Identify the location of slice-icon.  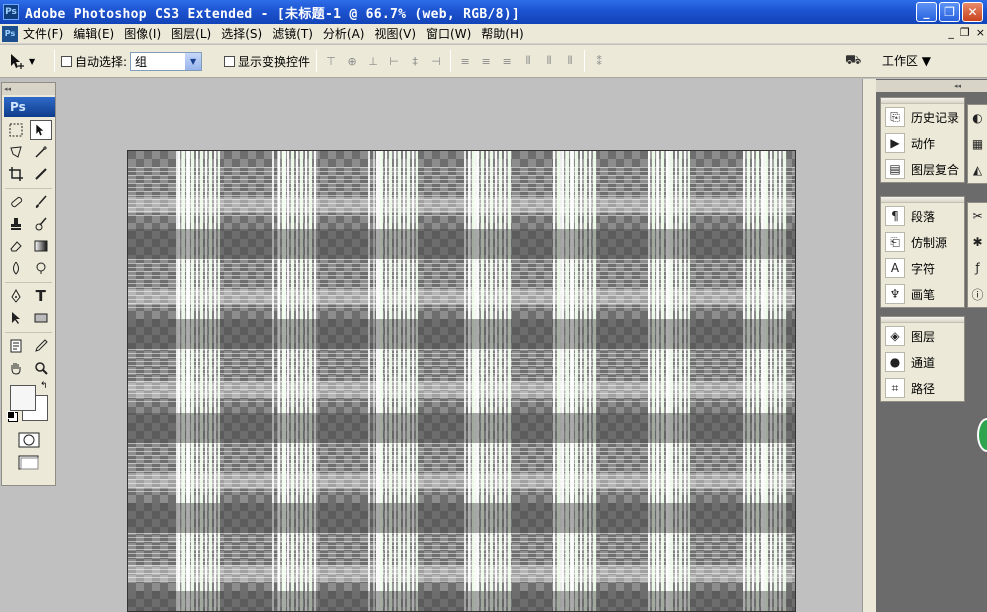
(41, 174).